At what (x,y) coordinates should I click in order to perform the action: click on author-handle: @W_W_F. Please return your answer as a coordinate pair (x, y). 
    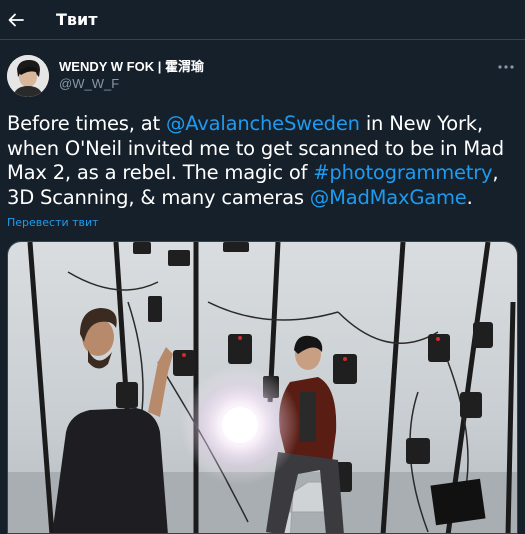
    Looking at the image, I should click on (131, 84).